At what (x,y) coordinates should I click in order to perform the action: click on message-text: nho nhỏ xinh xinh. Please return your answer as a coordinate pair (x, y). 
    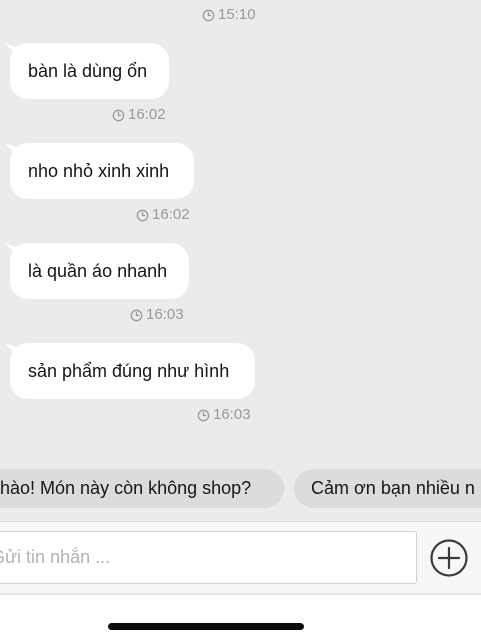
    Looking at the image, I should click on (99, 170).